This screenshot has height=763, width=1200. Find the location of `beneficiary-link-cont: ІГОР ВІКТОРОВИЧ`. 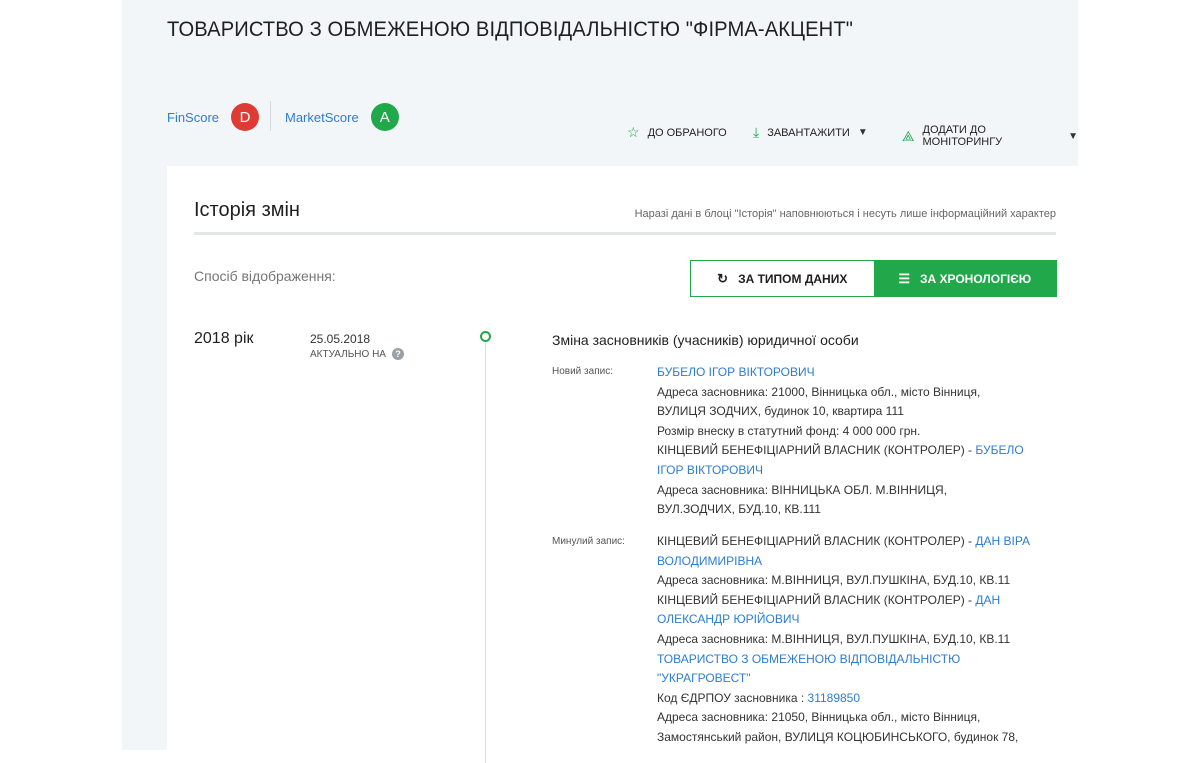

beneficiary-link-cont: ІГОР ВІКТОРОВИЧ is located at coordinates (857, 471).